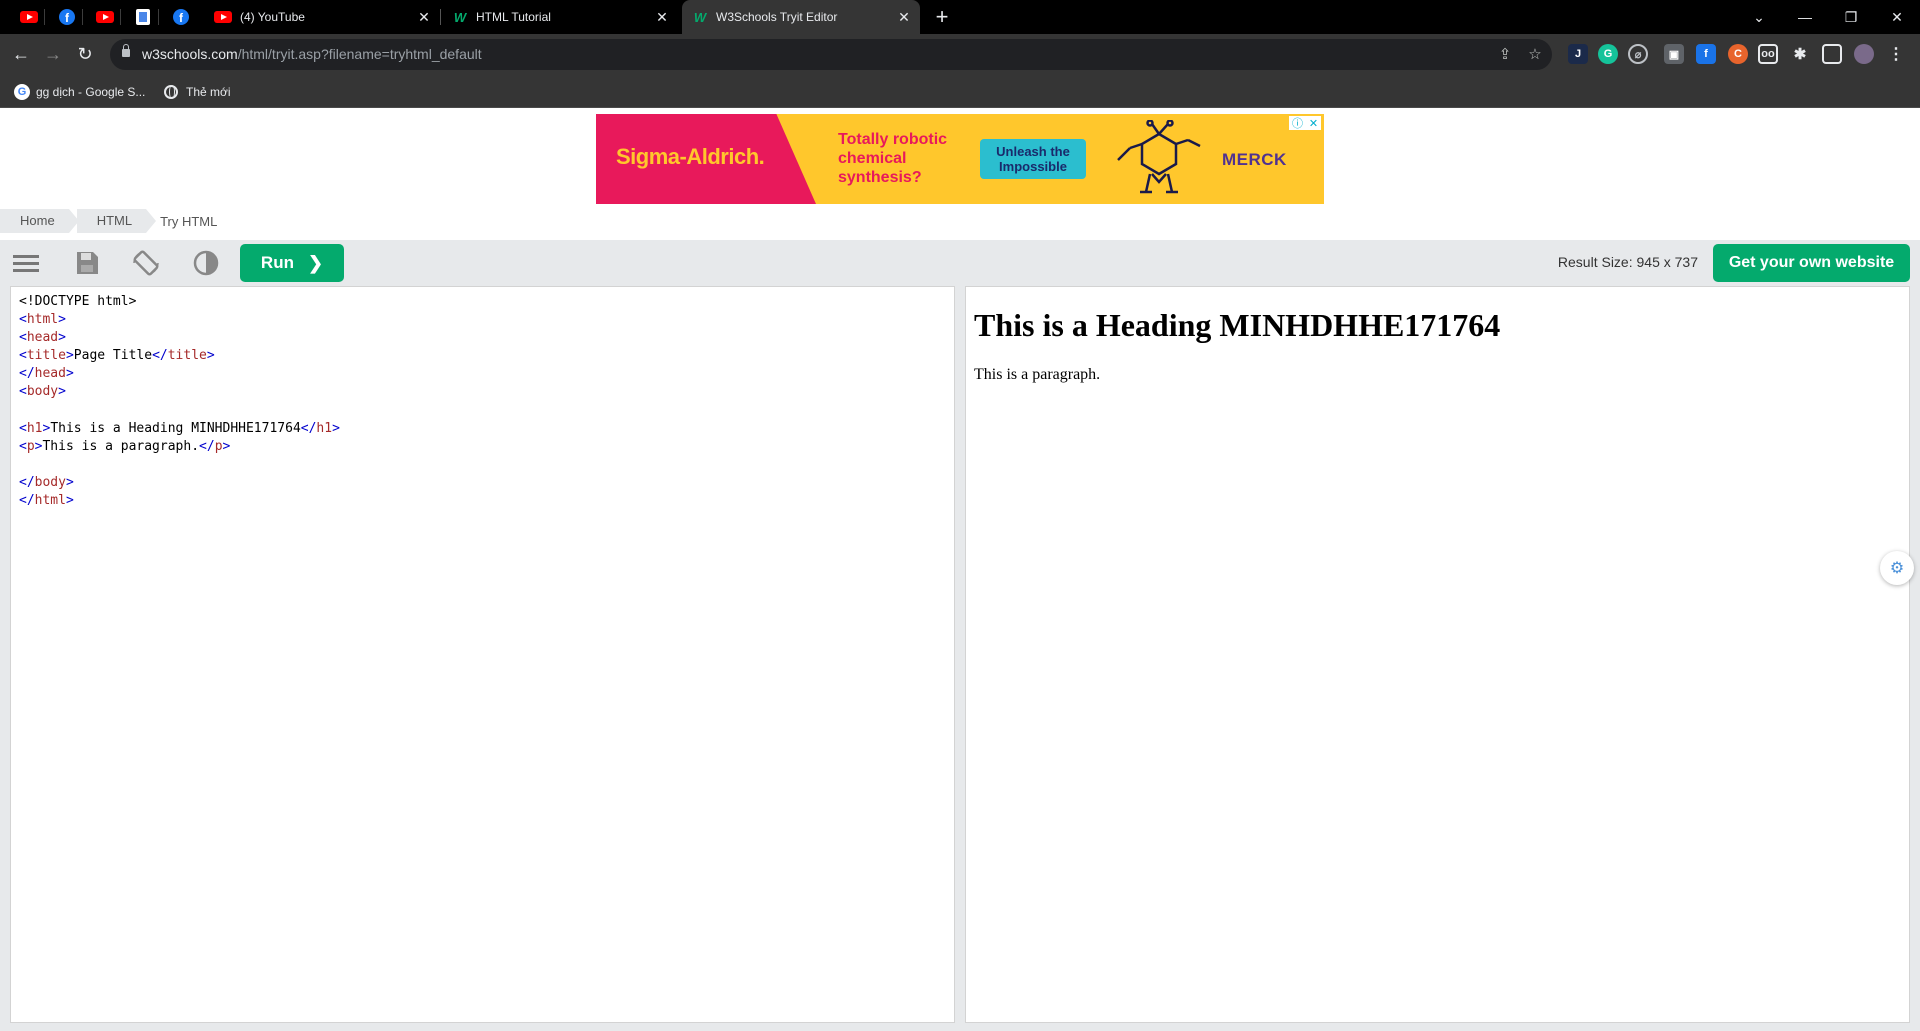 The width and height of the screenshot is (1920, 1031). I want to click on close-window-button: ✕, so click(1897, 17).